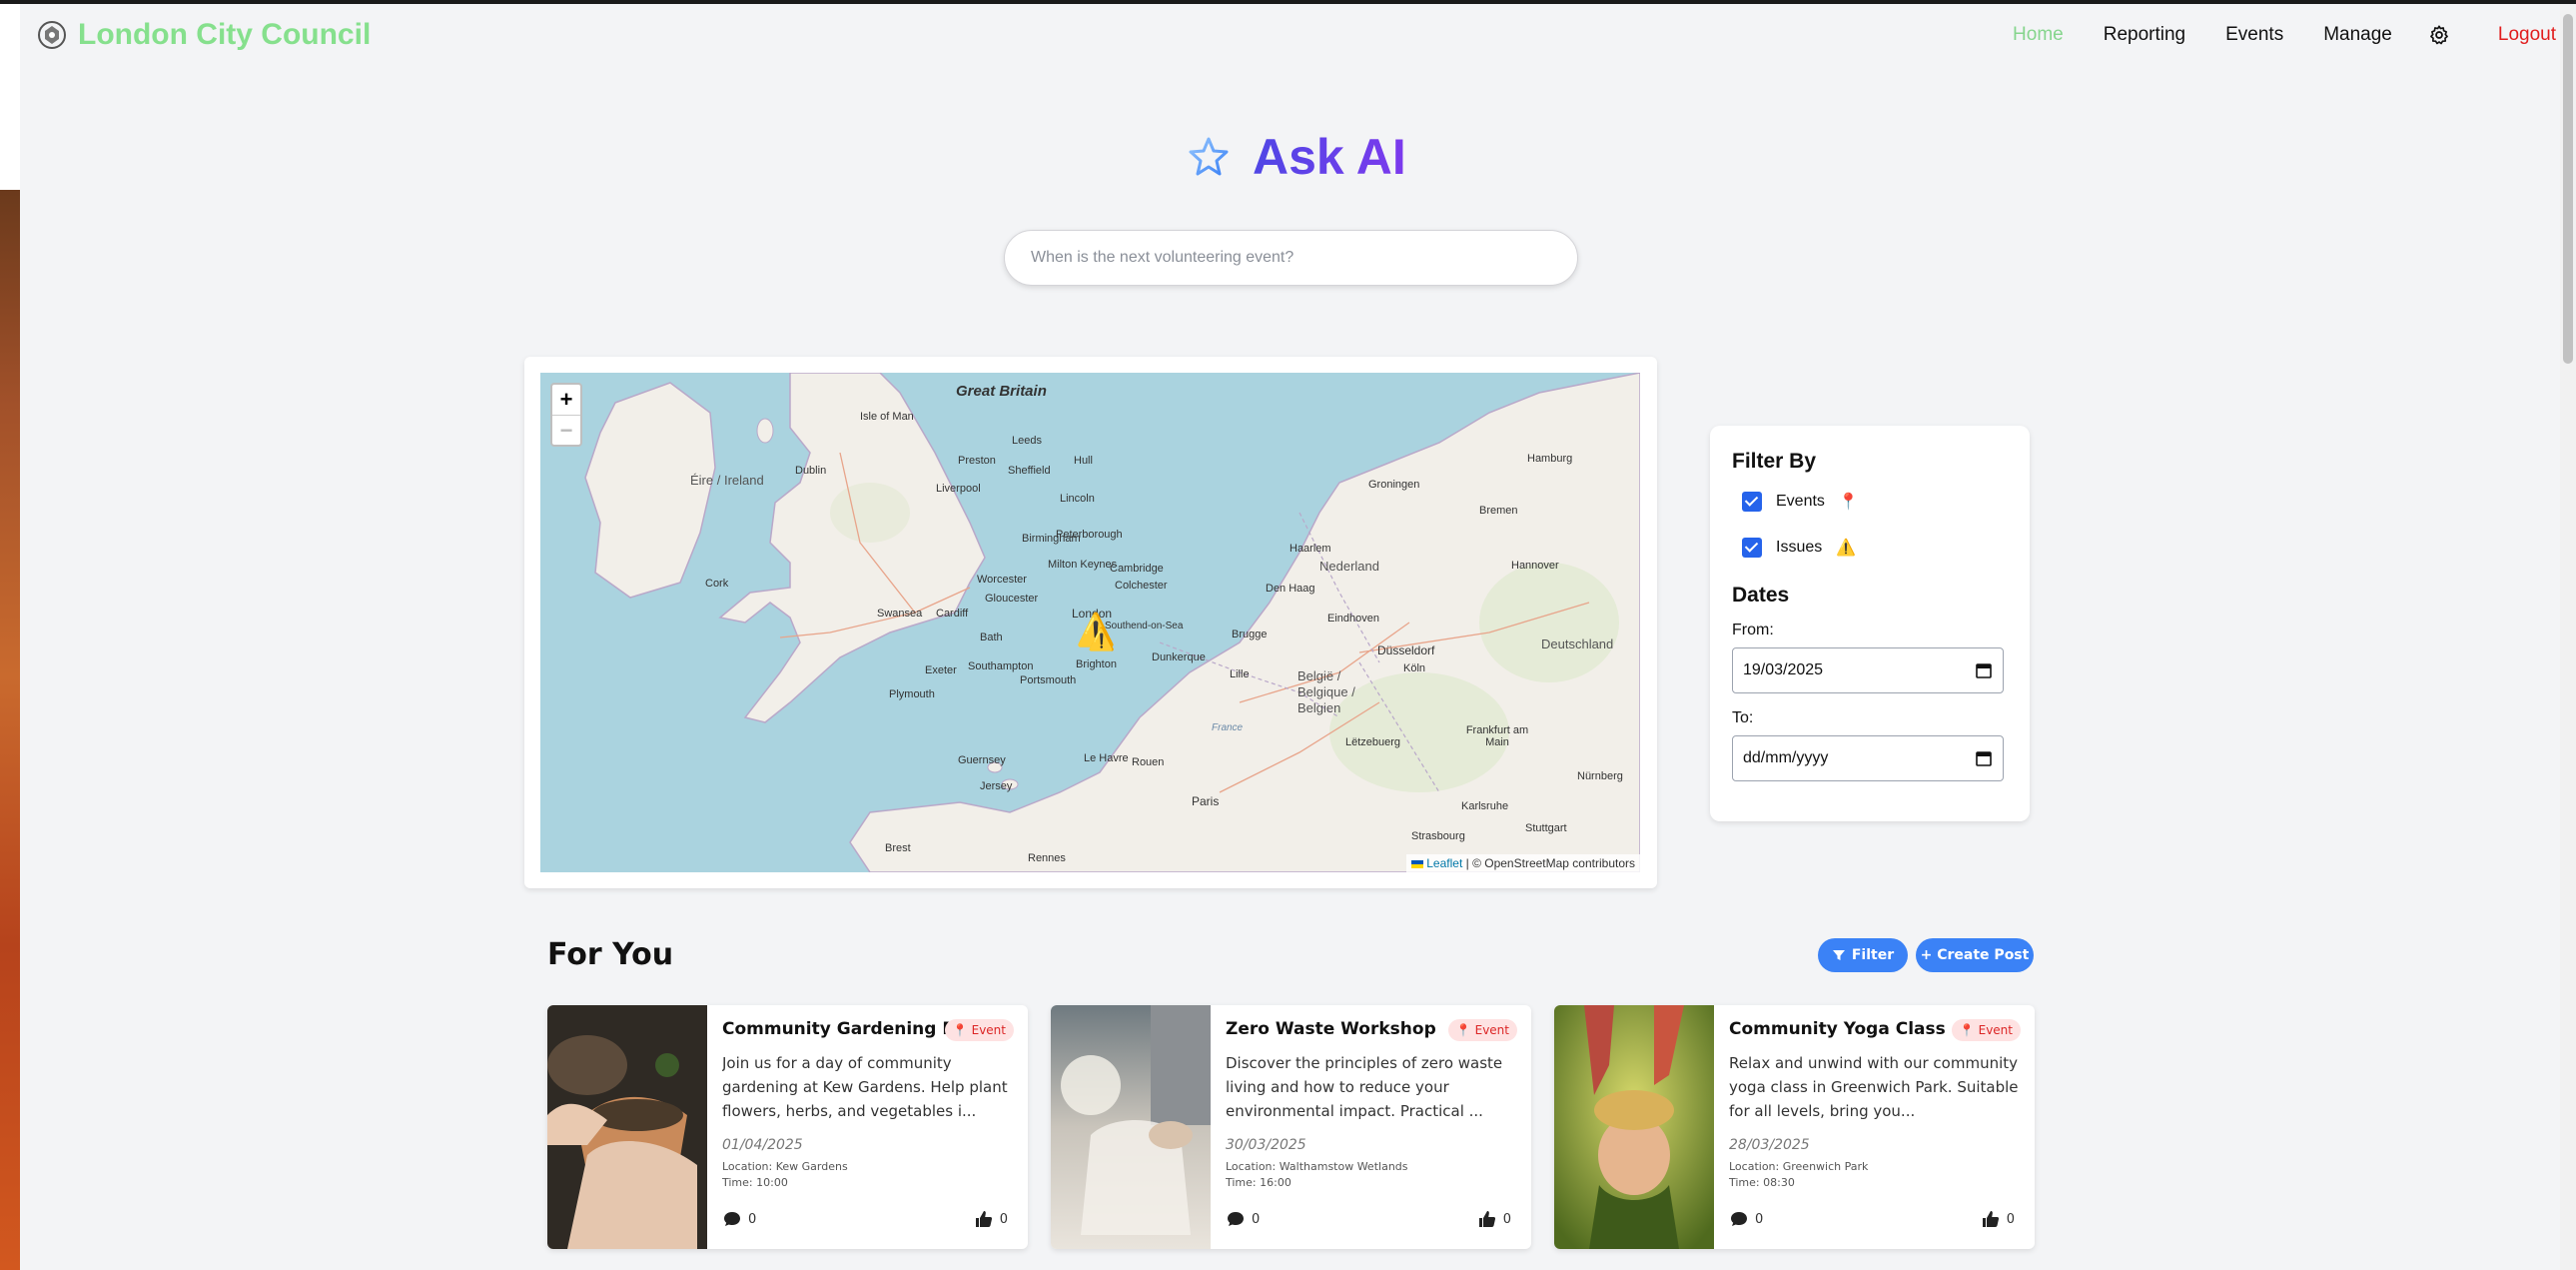 The width and height of the screenshot is (2576, 1270). Describe the element at coordinates (1291, 589) in the screenshot. I see `map-label: Den Haag` at that location.